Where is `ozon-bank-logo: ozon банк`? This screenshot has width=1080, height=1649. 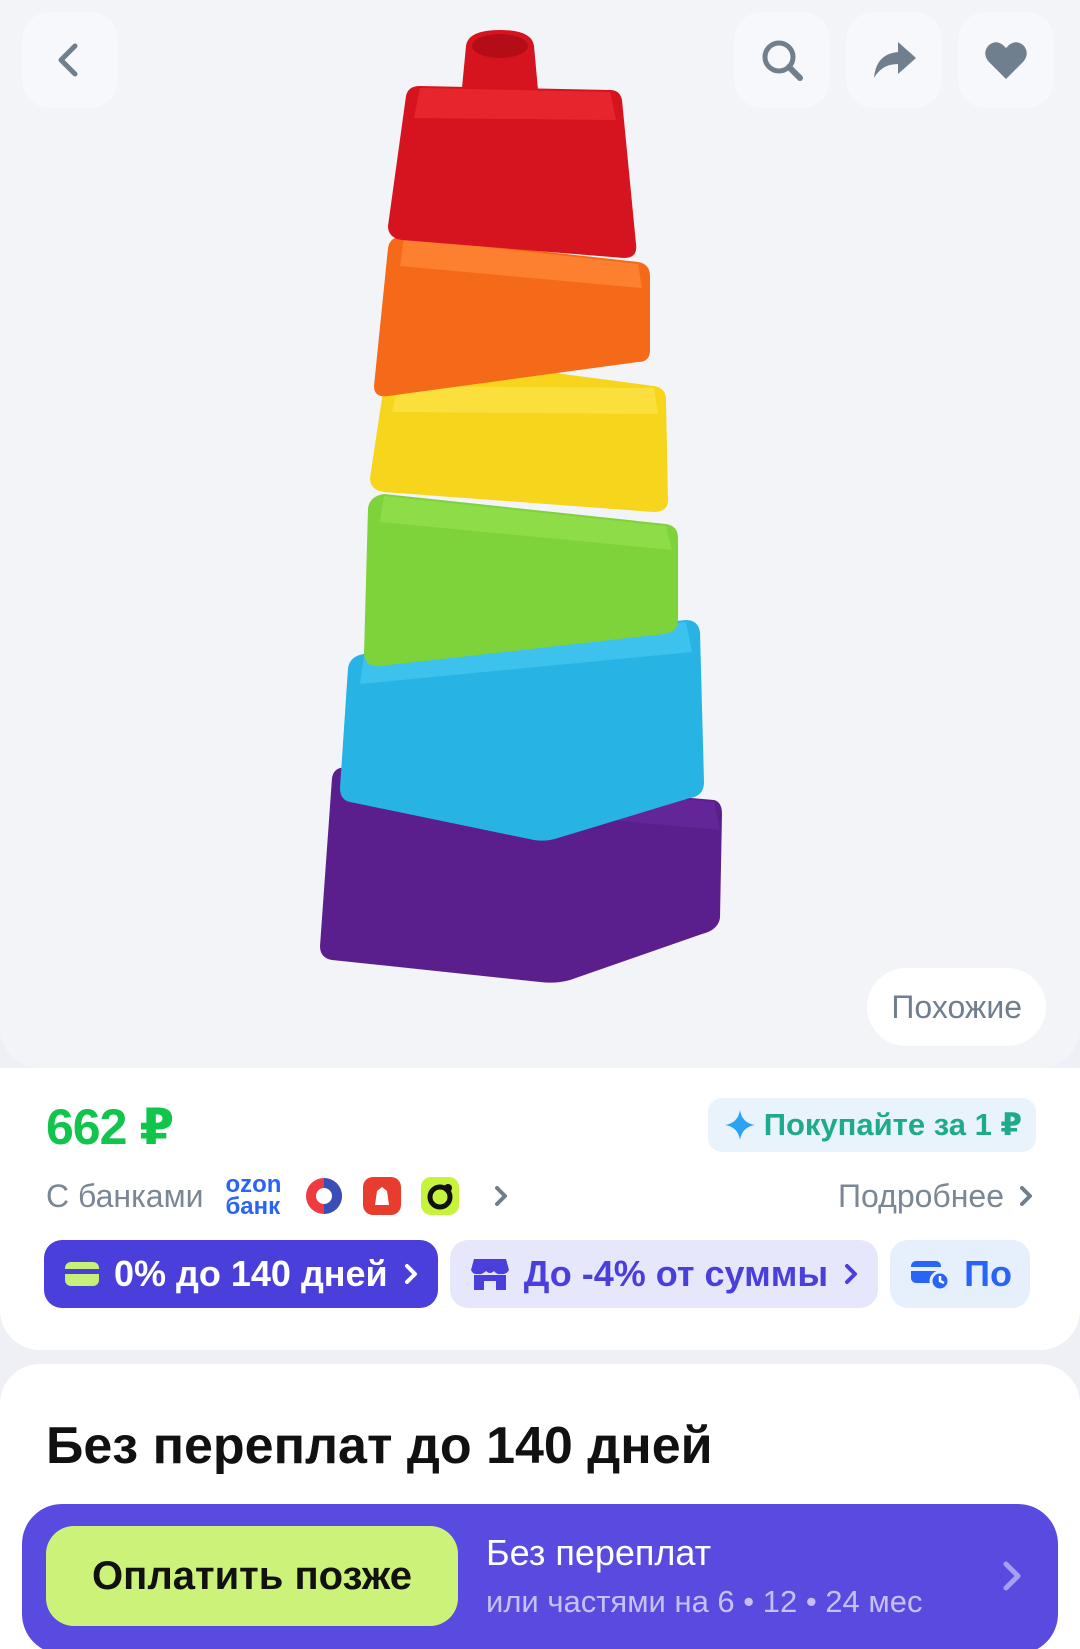 ozon-bank-logo: ozon банк is located at coordinates (253, 1196).